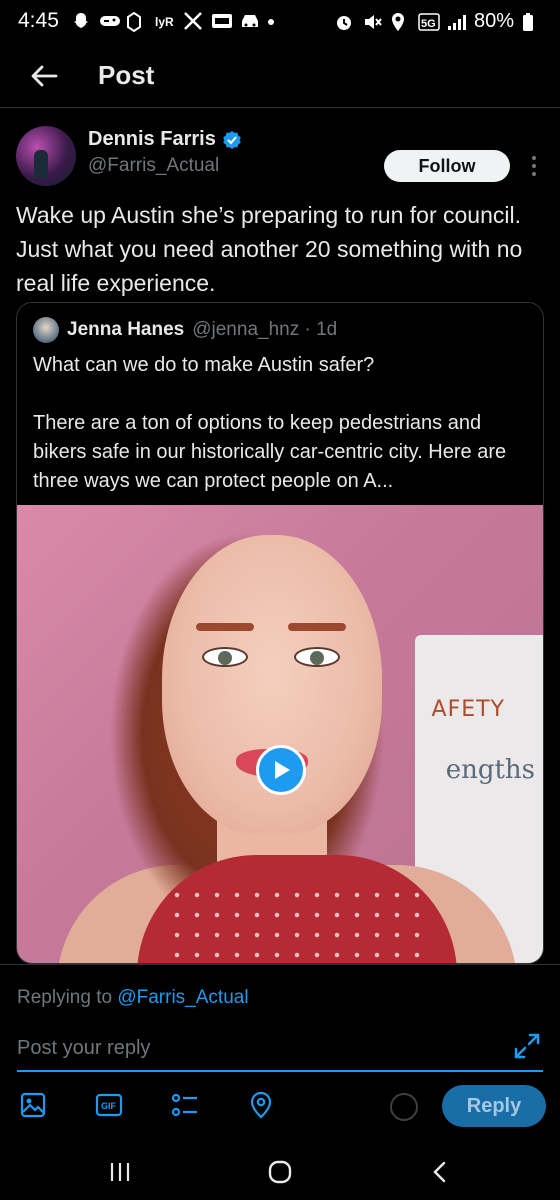 The height and width of the screenshot is (1200, 560). Describe the element at coordinates (297, 924) in the screenshot. I see `video-subject-dress-pattern` at that location.